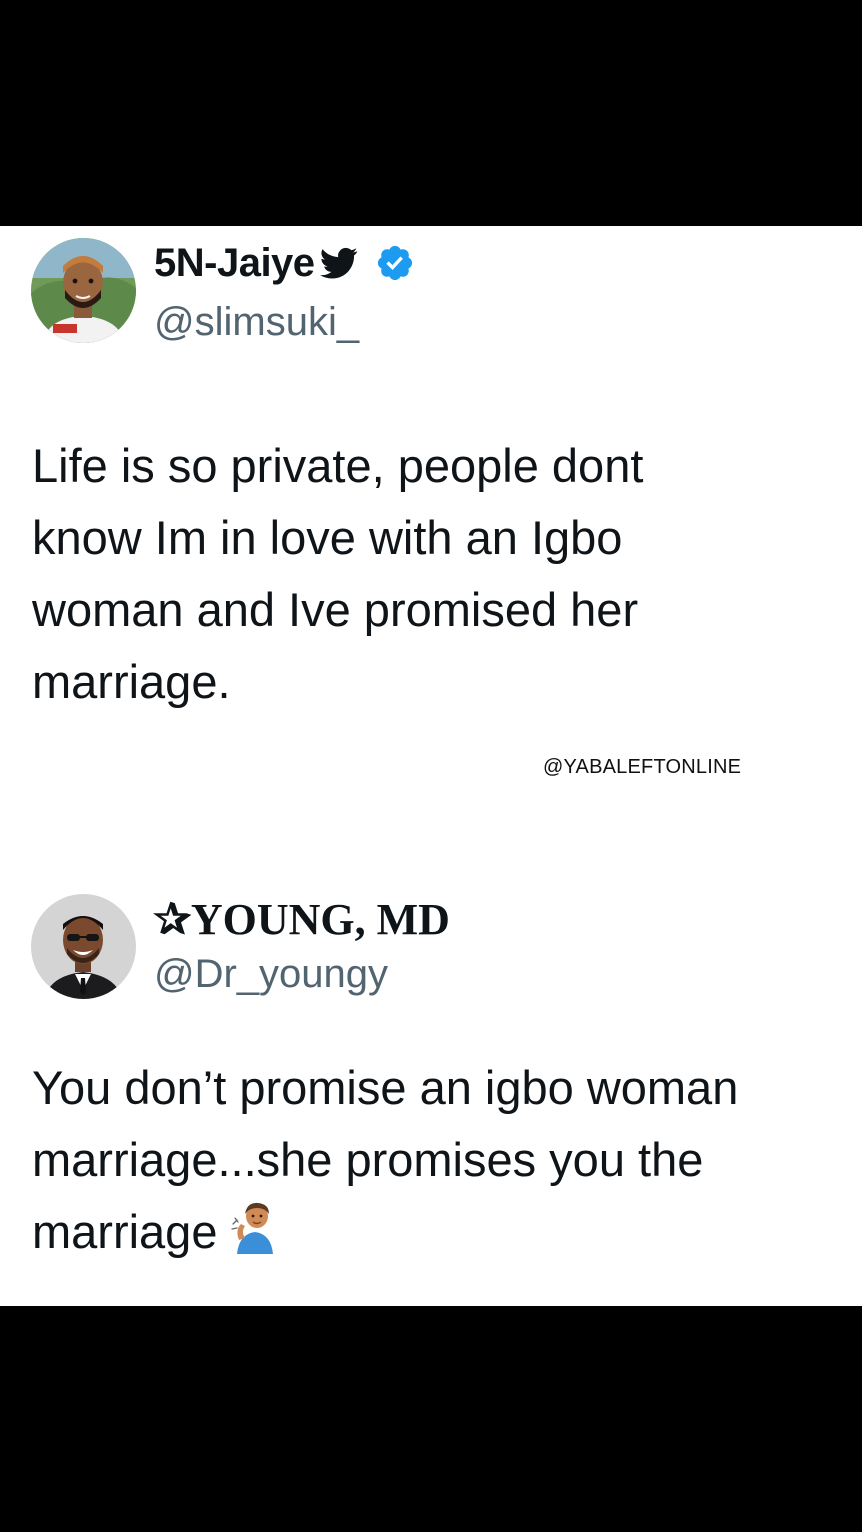  I want to click on tweet-text-line: woman and Ive promised her, so click(335, 609).